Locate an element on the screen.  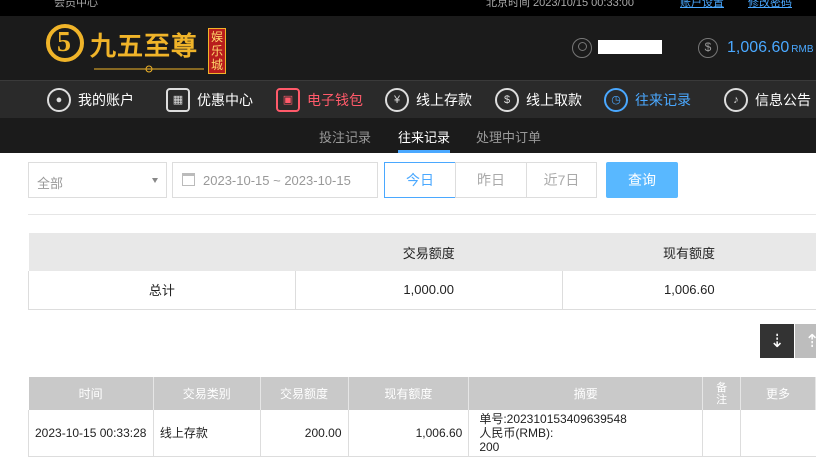
sort-asc-icon: ⇡ is located at coordinates (805, 341).